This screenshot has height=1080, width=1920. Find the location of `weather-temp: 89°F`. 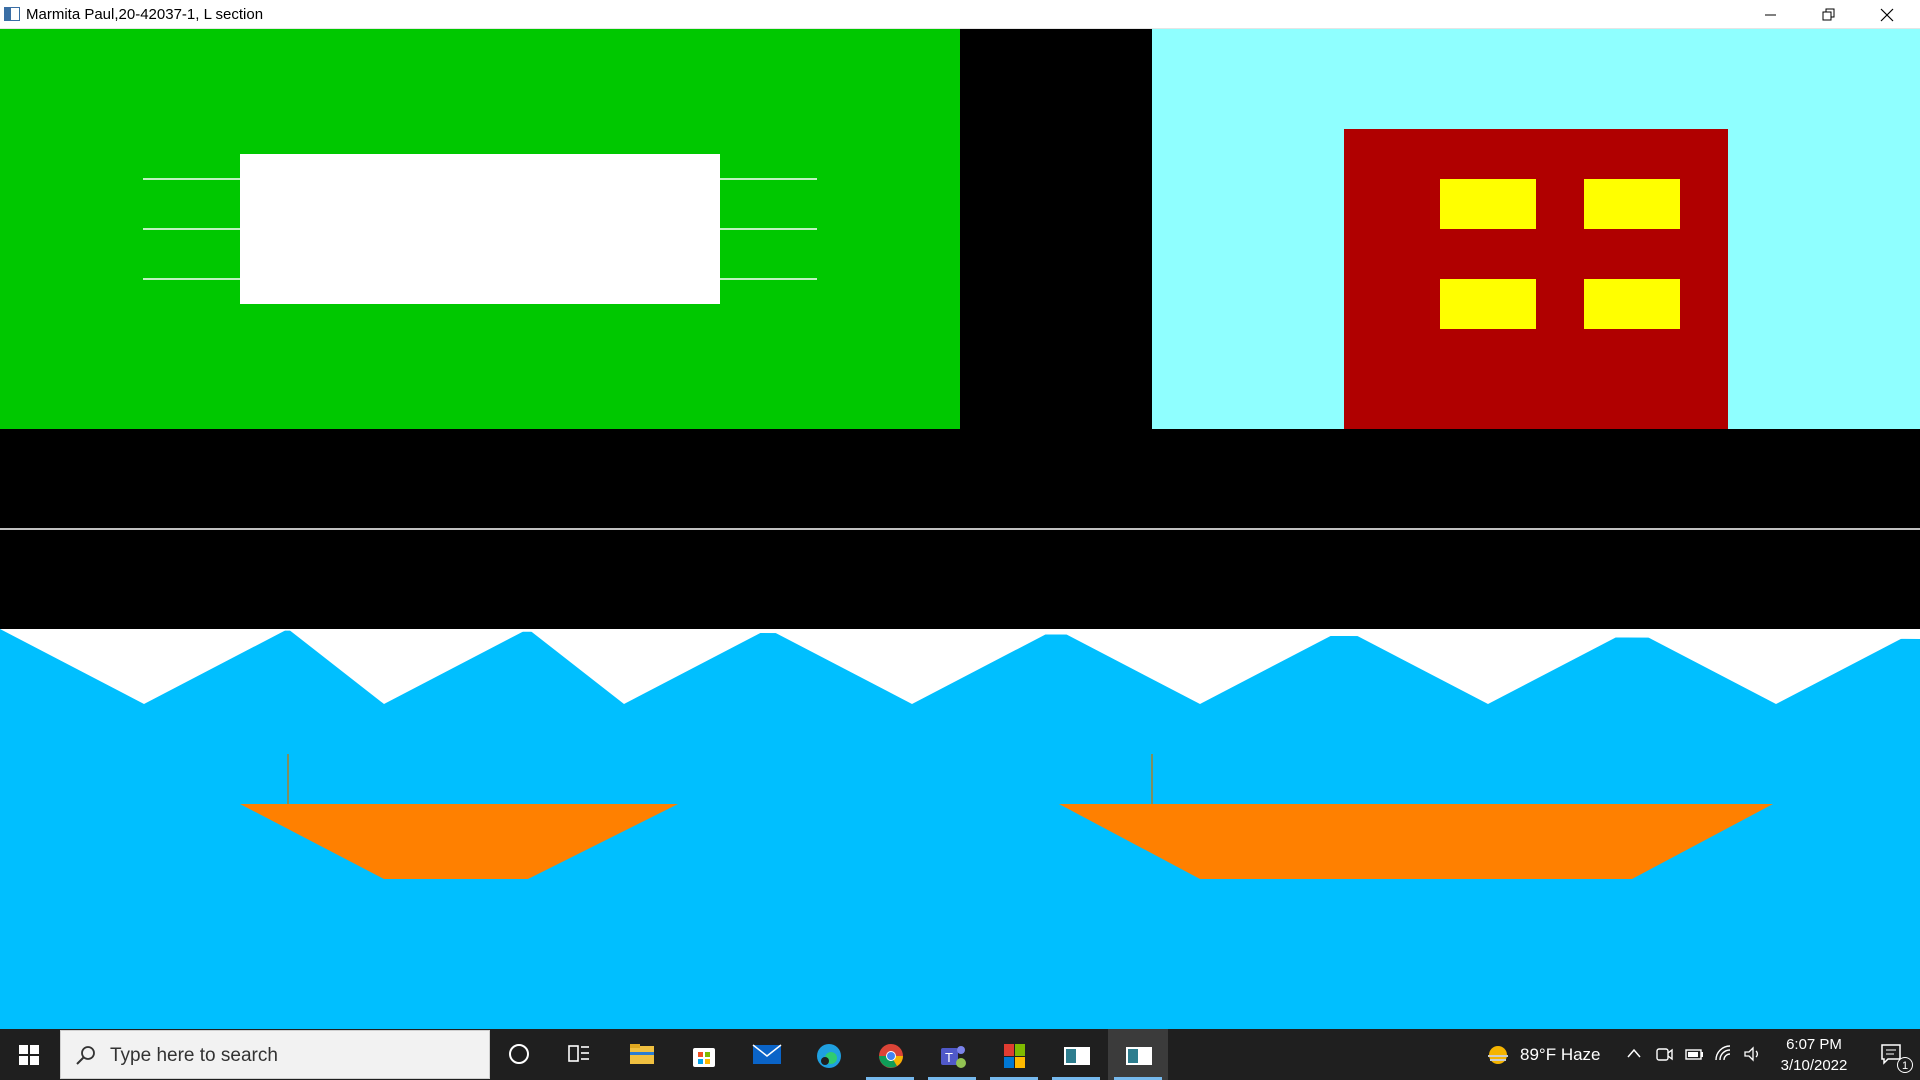

weather-temp: 89°F is located at coordinates (1538, 1054).